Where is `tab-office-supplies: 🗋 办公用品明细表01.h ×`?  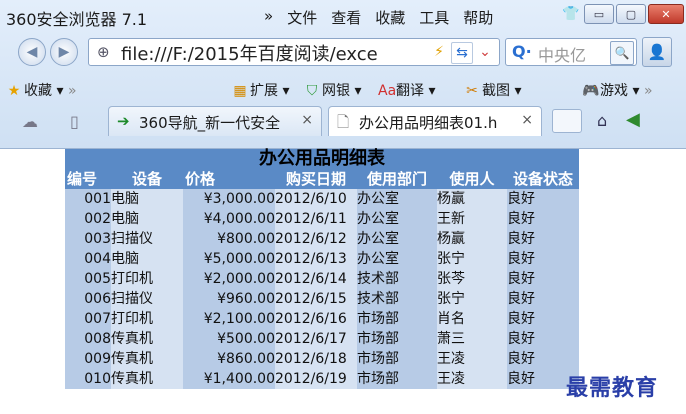
tab-office-supplies: 🗋 办公用品明细表01.h × is located at coordinates (435, 121).